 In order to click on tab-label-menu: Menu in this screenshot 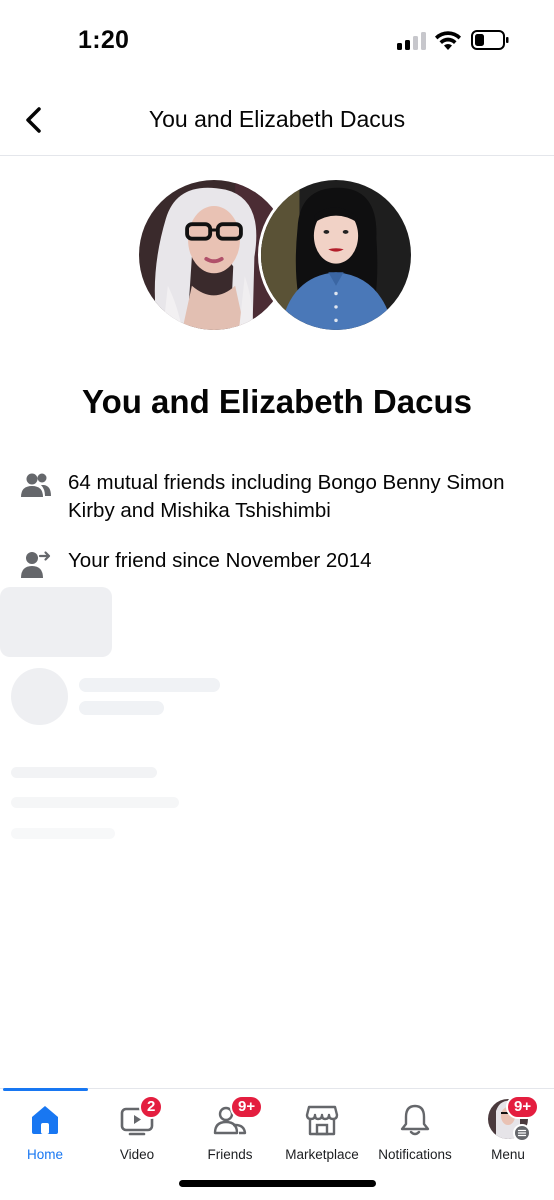, I will do `click(508, 1154)`.